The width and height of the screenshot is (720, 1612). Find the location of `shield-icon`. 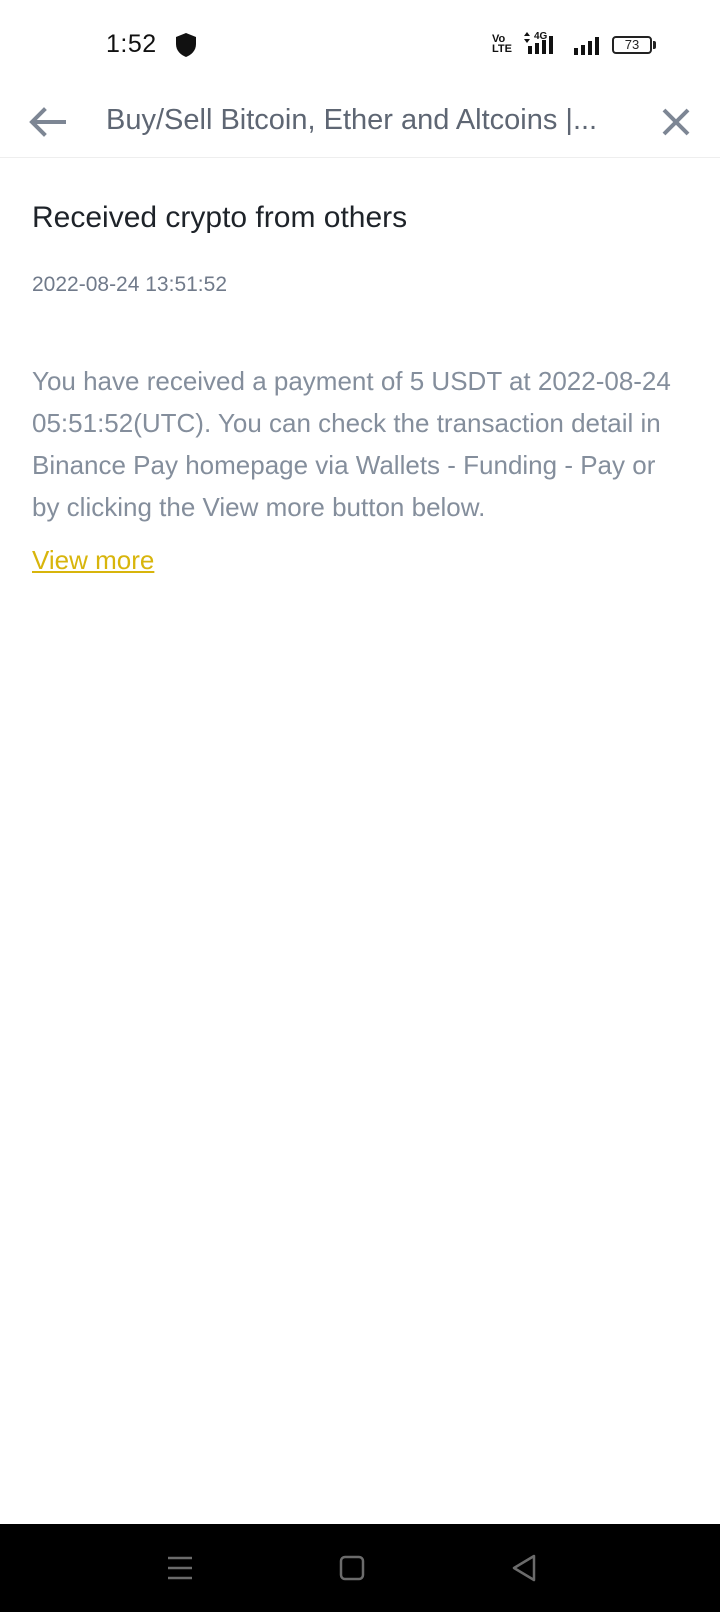

shield-icon is located at coordinates (186, 45).